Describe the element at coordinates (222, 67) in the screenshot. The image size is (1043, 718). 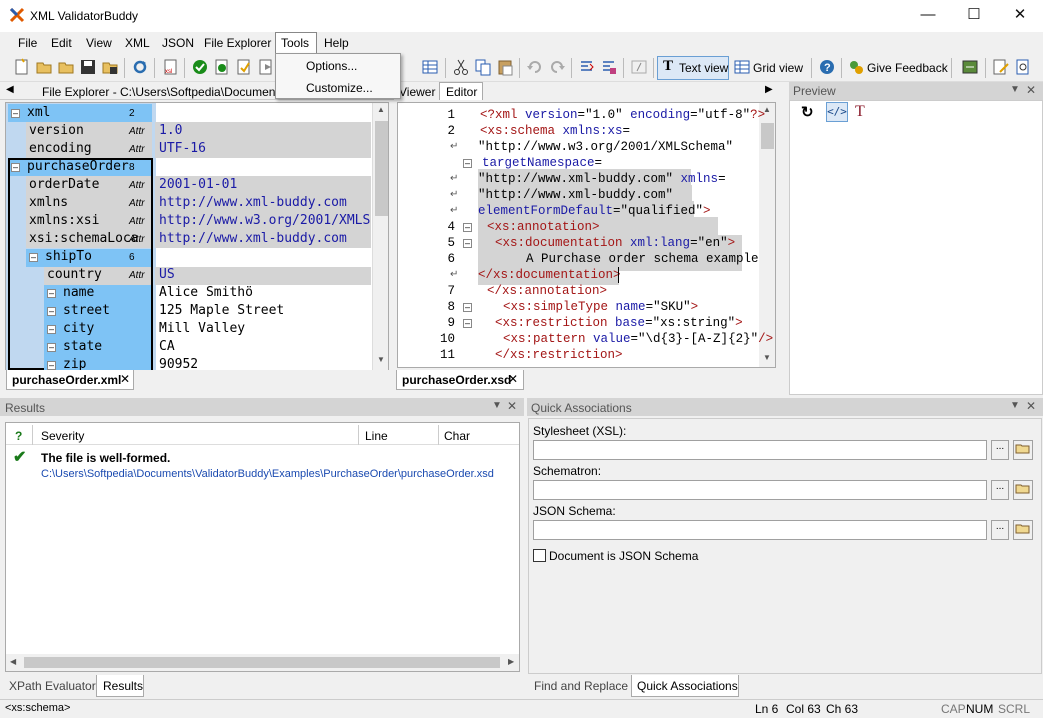
I see `validate-icon` at that location.